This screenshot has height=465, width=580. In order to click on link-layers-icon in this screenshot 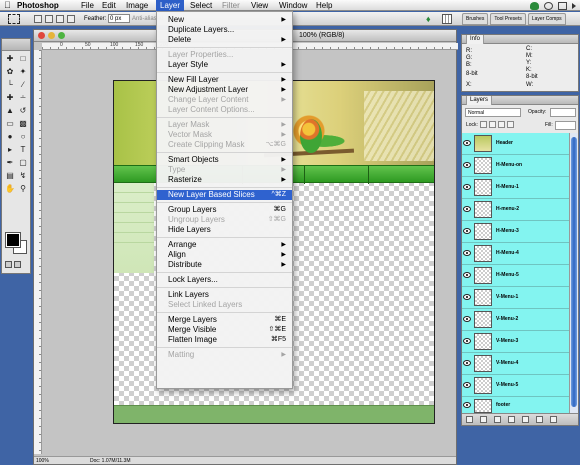, I will do `click(469, 419)`.